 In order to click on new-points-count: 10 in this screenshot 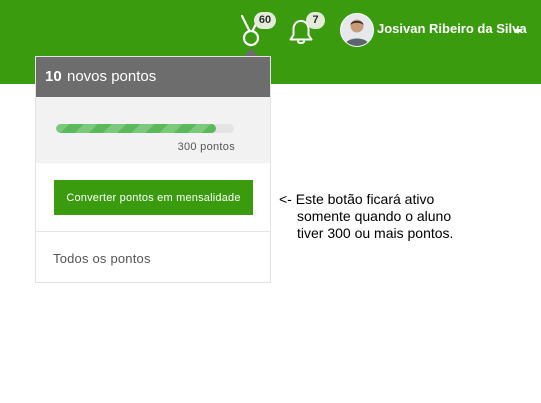, I will do `click(53, 76)`.